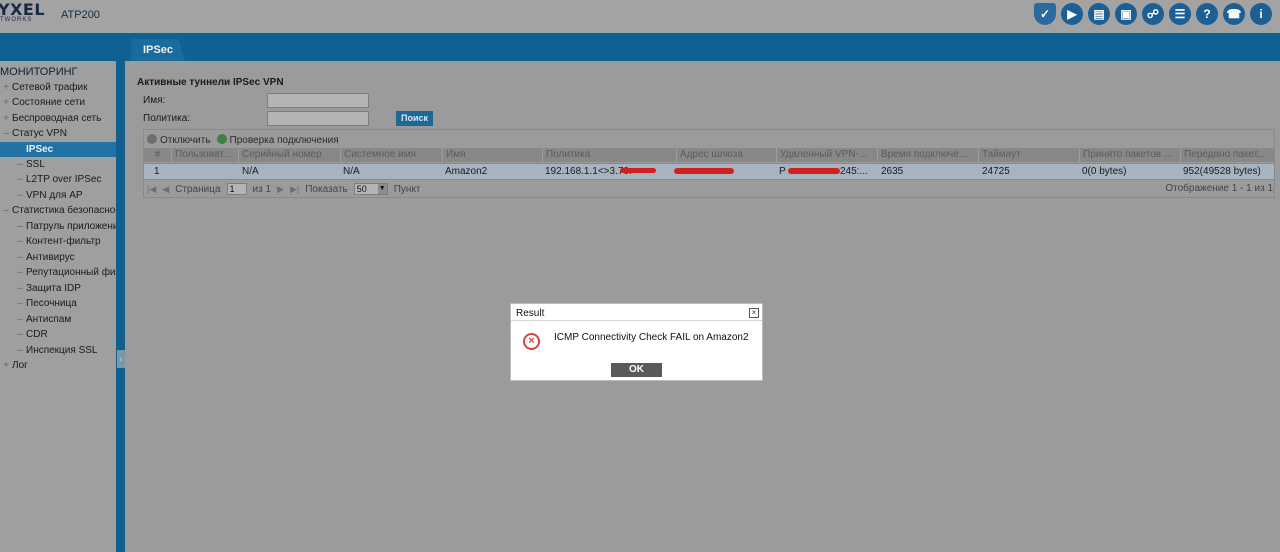  Describe the element at coordinates (1222, 171) in the screenshot. I see `cell-tx-packets: 952(49528 bytes)` at that location.